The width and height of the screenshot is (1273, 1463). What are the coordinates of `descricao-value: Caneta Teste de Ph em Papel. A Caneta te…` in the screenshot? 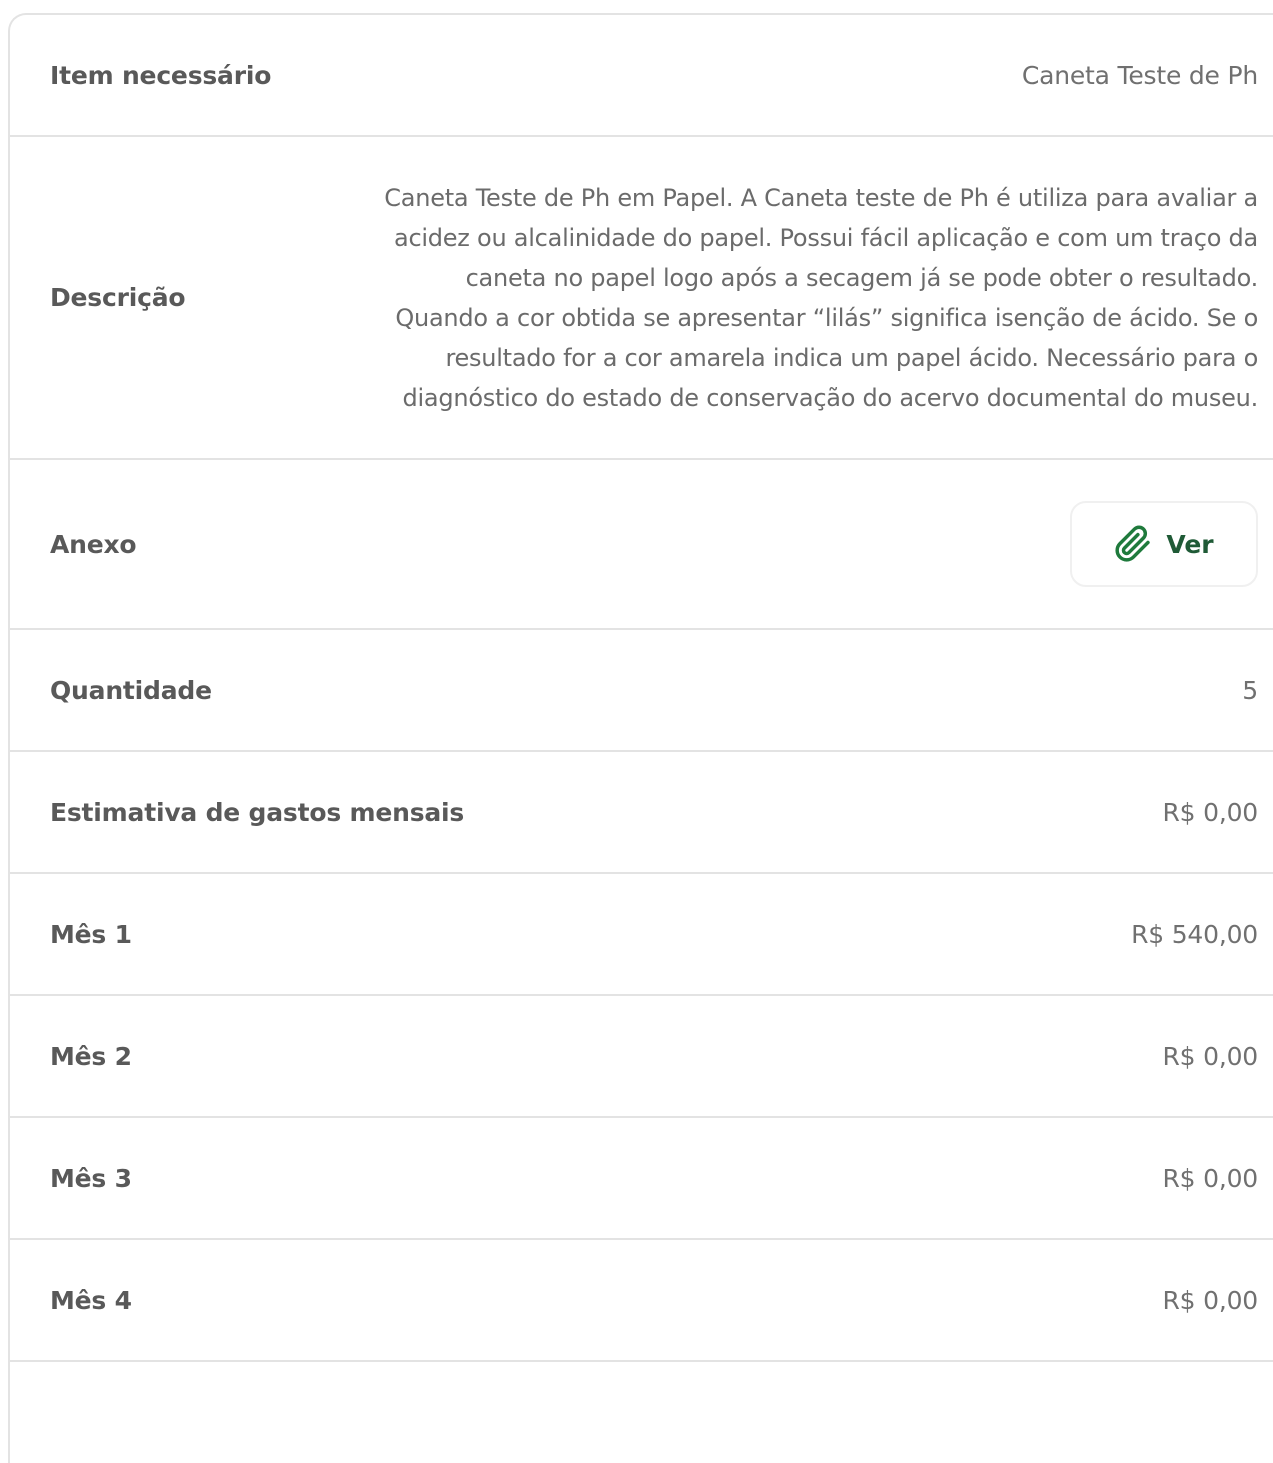 It's located at (744, 298).